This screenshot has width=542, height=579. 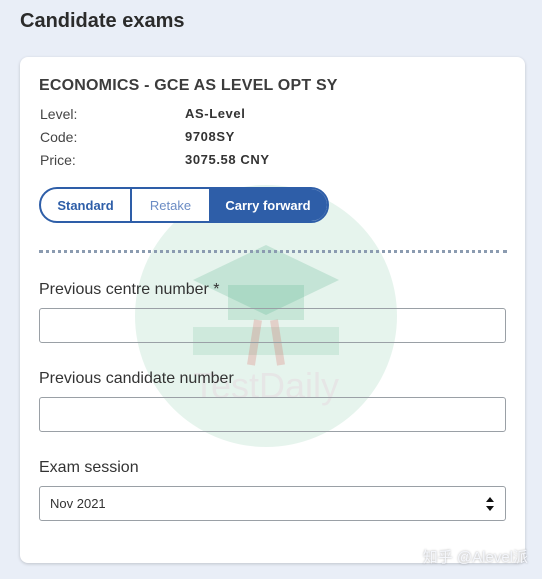 What do you see at coordinates (188, 85) in the screenshot?
I see `exam-title: ECONOMICS - GCE AS LEVEL OPT SY` at bounding box center [188, 85].